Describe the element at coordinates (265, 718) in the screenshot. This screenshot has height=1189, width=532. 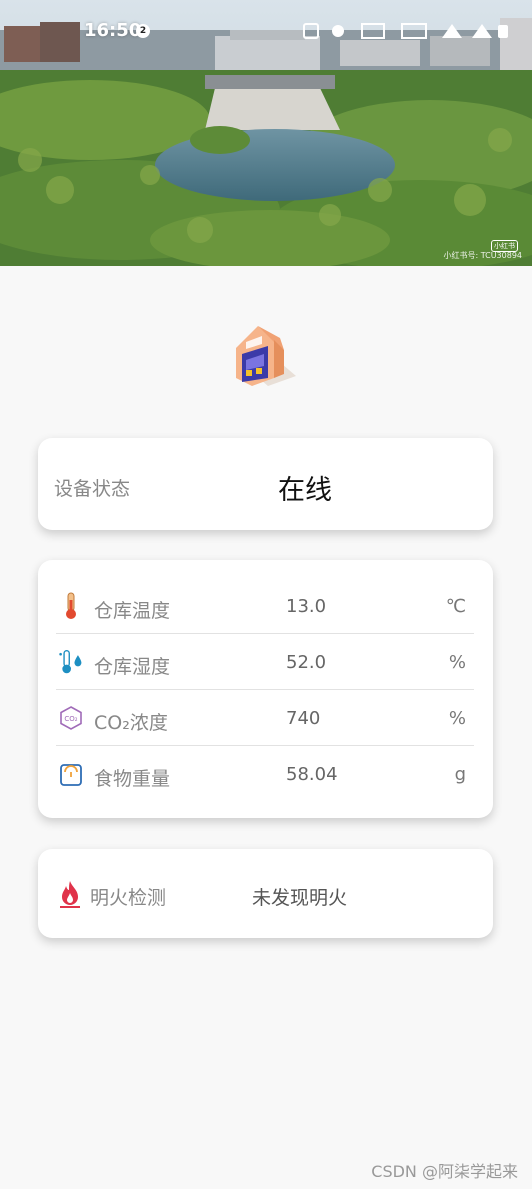
I see `sensor-row-co2: CO₂ CO₂浓度 740 %` at that location.